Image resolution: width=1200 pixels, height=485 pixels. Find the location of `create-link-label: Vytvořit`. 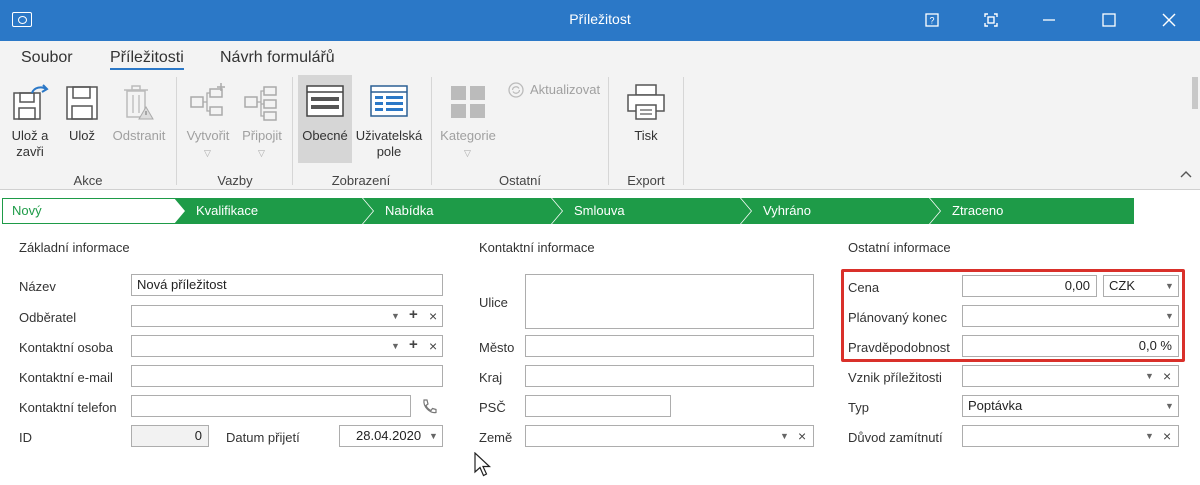

create-link-label: Vytvořit is located at coordinates (208, 135).